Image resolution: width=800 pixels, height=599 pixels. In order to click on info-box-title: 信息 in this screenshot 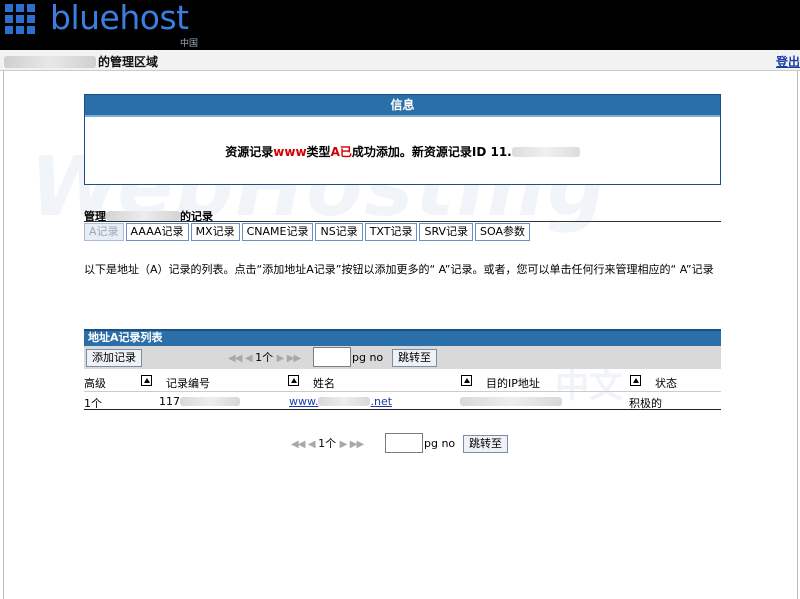, I will do `click(402, 106)`.